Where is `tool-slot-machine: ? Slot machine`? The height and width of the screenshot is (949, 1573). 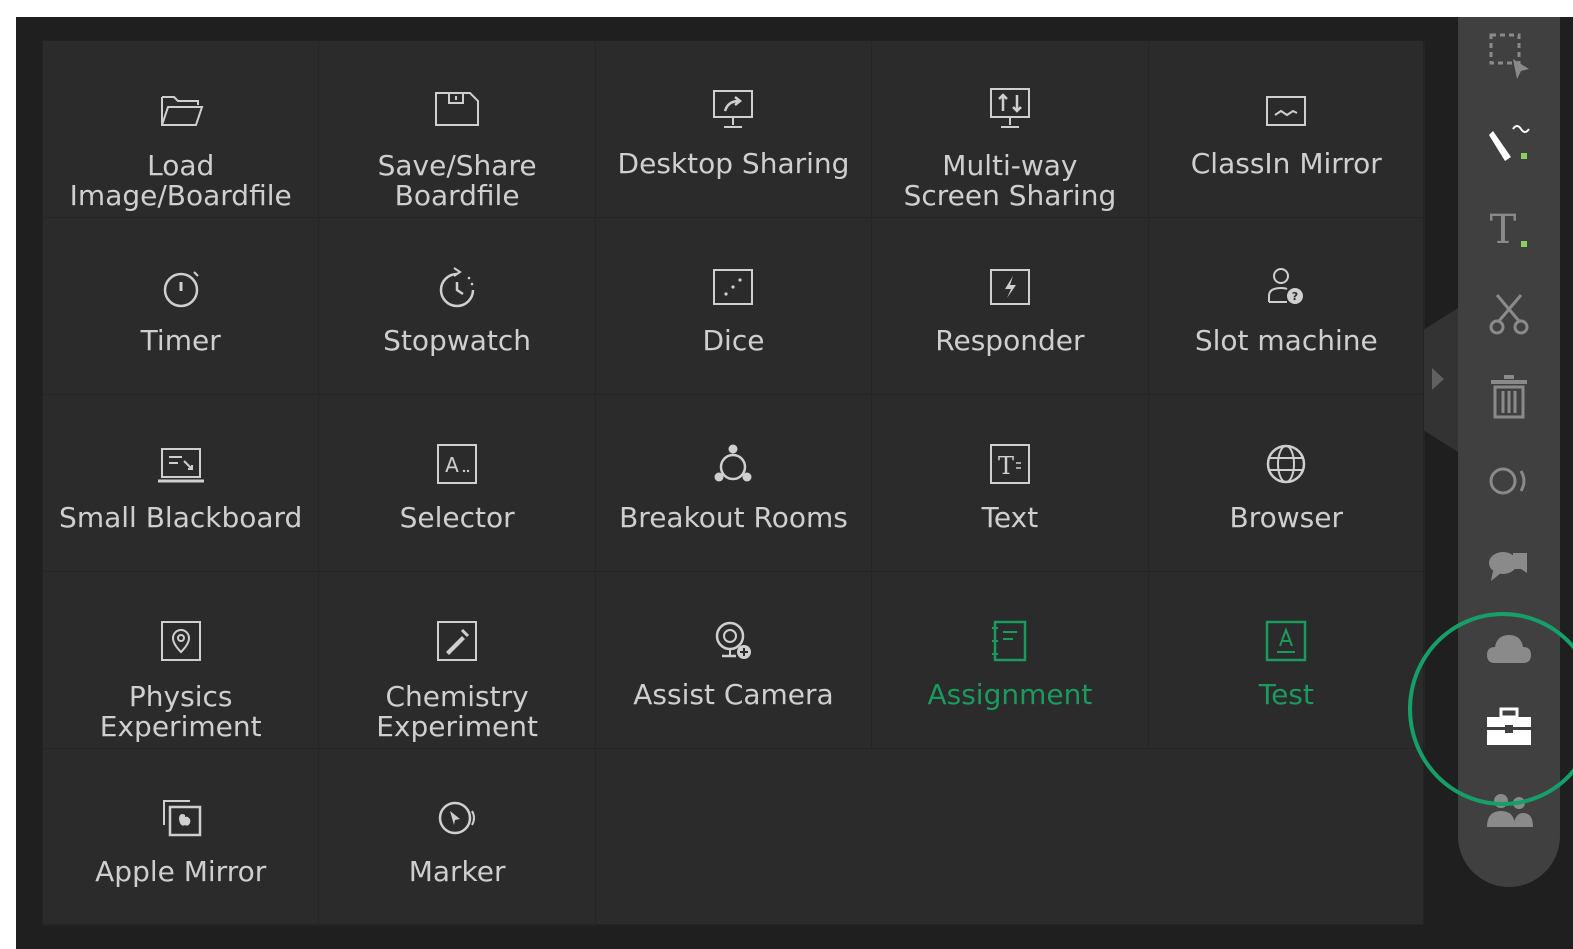
tool-slot-machine: ? Slot machine is located at coordinates (1286, 306).